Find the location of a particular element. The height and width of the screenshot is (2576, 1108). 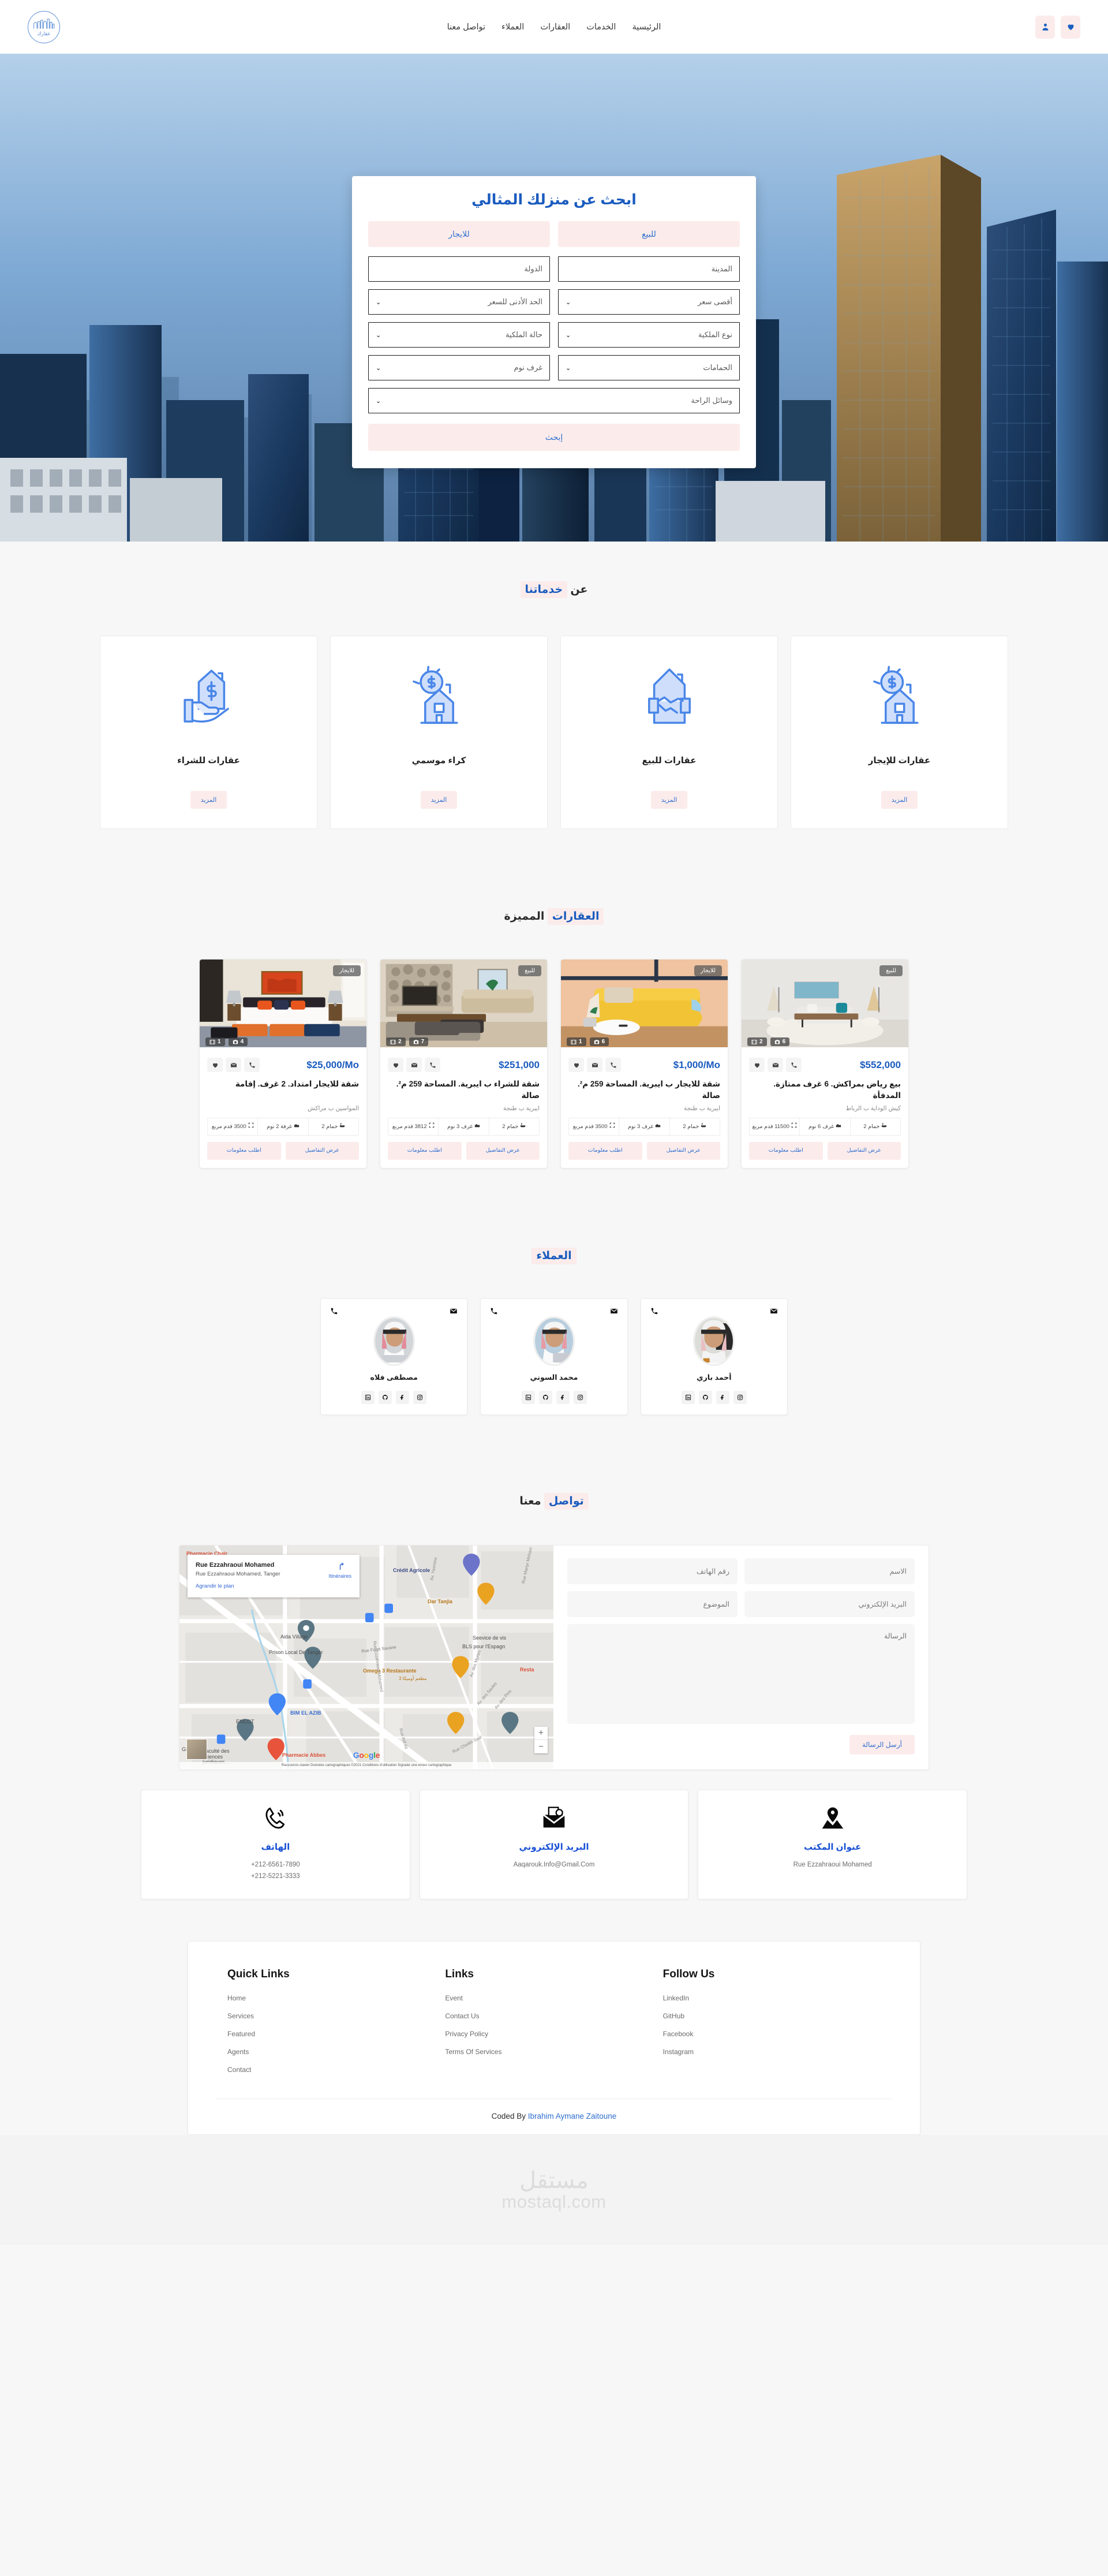

agent-card: مصطفى فلاه is located at coordinates (394, 1356).